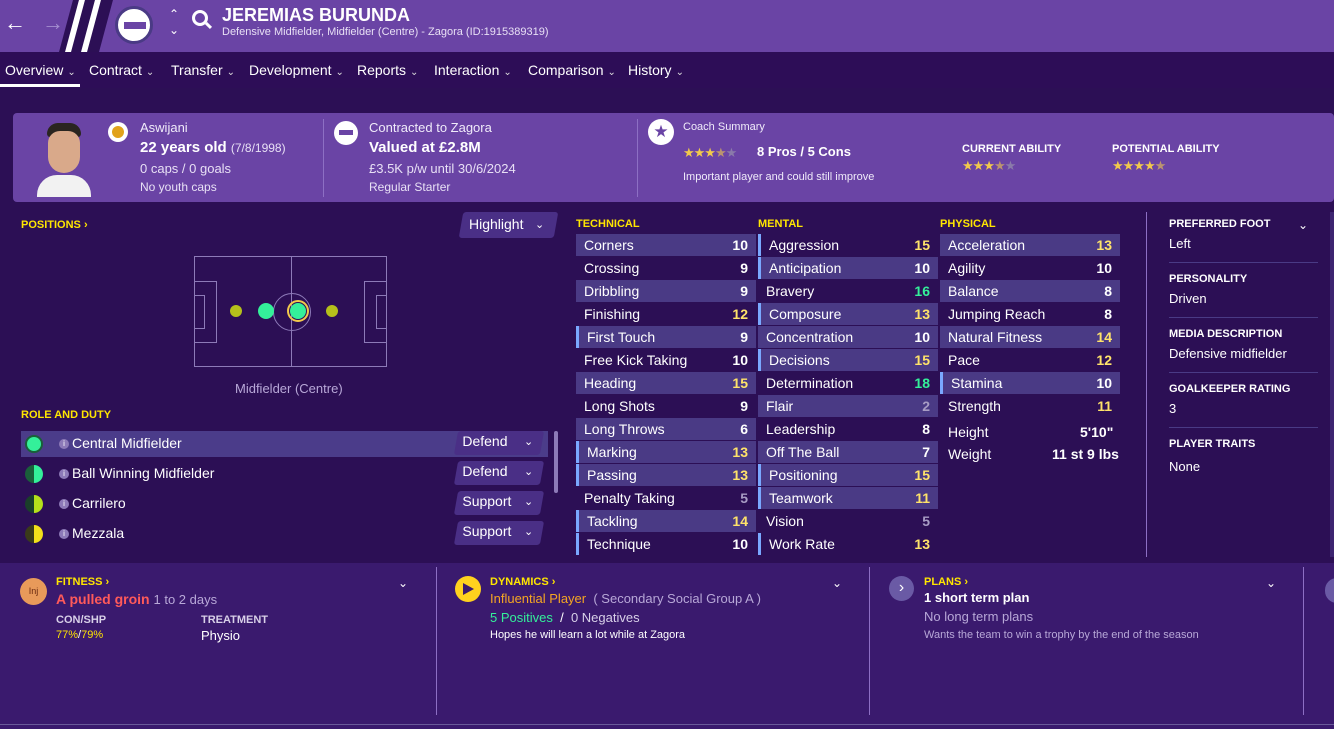 This screenshot has height=729, width=1334. Describe the element at coordinates (804, 151) in the screenshot. I see `pros-cons: 8 Pros / 5 Cons` at that location.